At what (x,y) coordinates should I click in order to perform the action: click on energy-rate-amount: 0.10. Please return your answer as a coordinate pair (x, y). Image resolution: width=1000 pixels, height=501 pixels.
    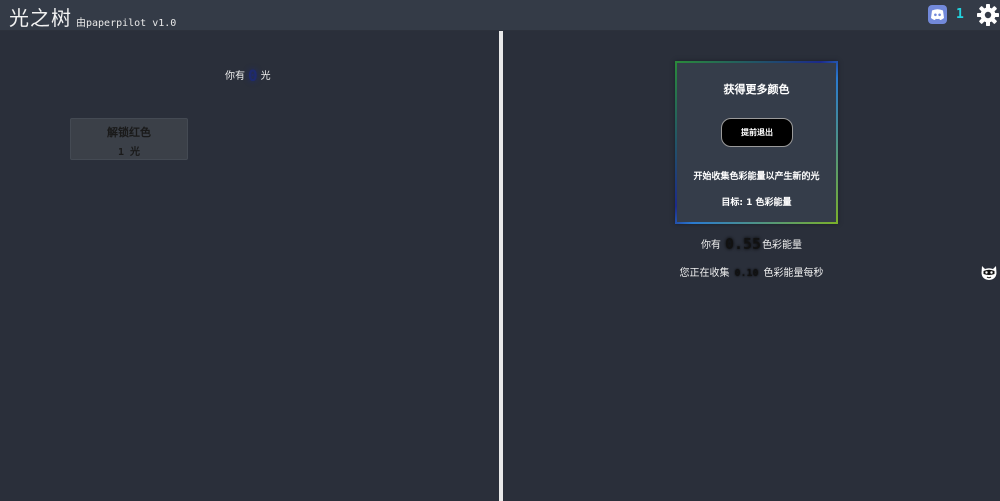
    Looking at the image, I should click on (746, 273).